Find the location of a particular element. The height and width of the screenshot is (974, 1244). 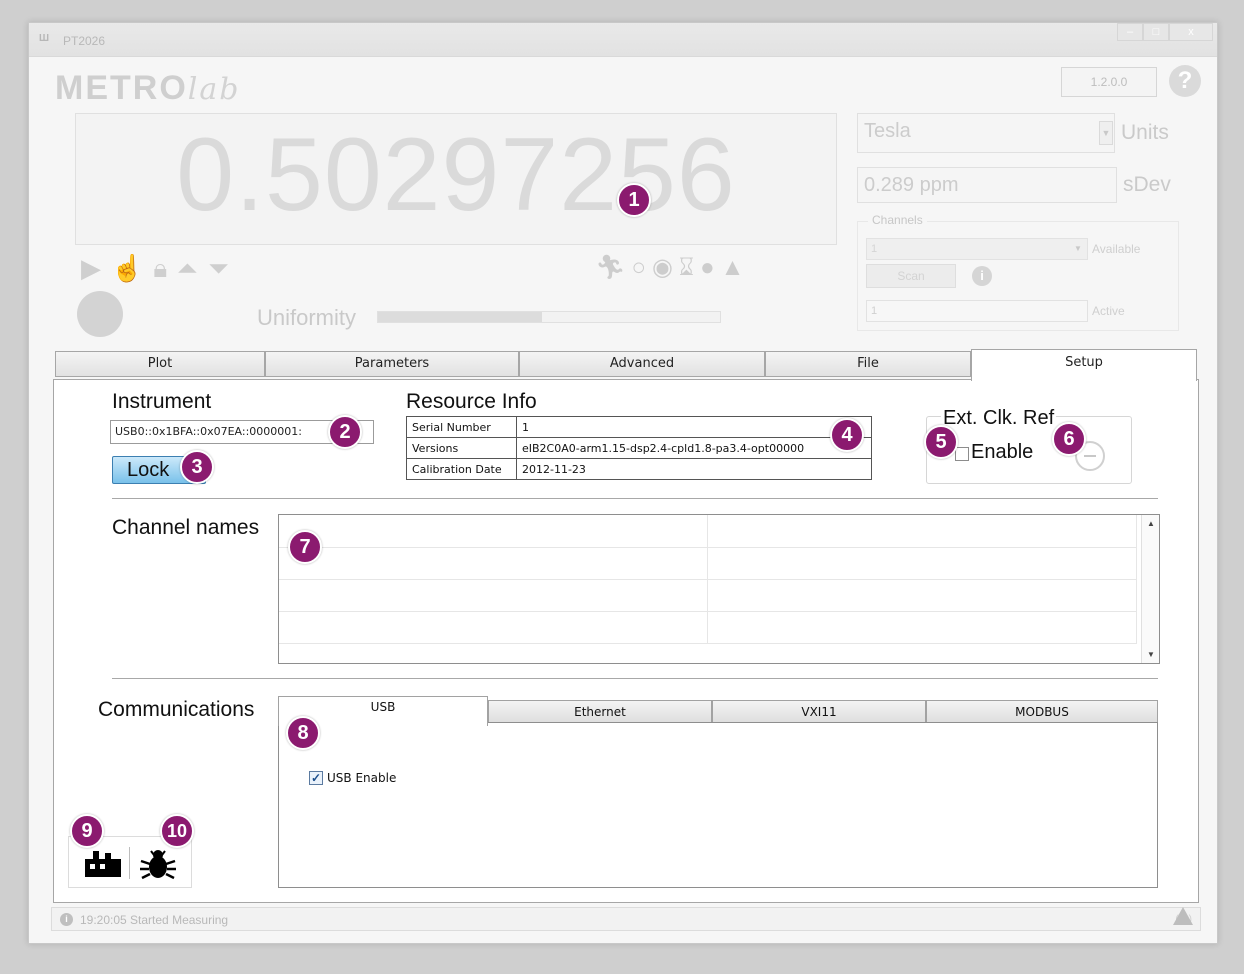

active-channel-field: 1 is located at coordinates (977, 311).